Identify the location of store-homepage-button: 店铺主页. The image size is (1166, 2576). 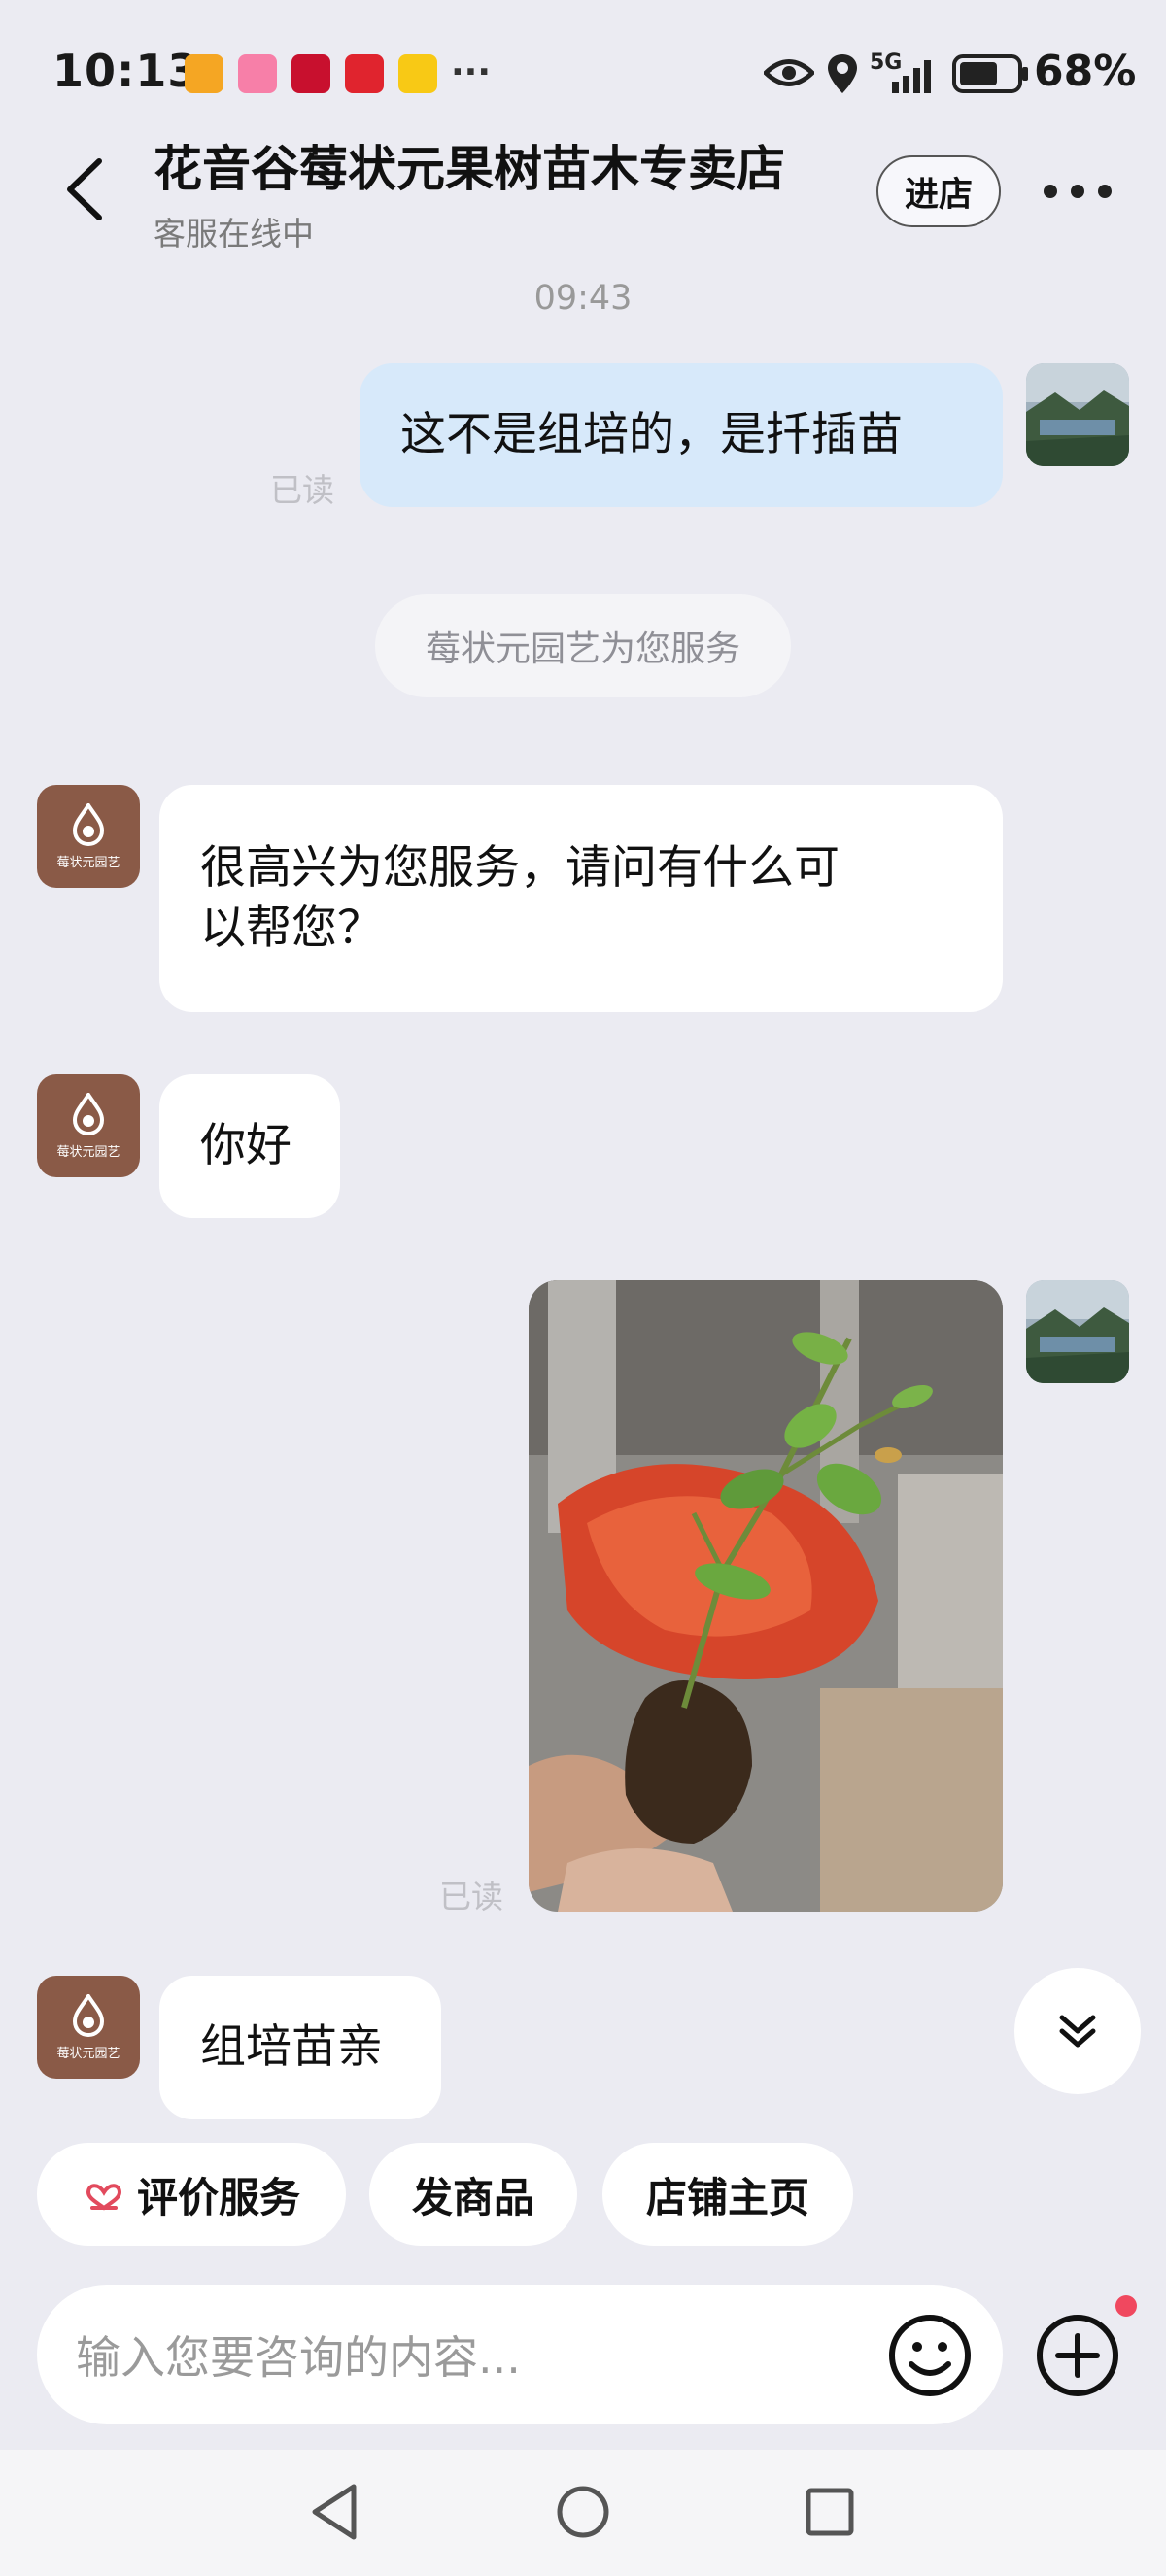
(727, 2194).